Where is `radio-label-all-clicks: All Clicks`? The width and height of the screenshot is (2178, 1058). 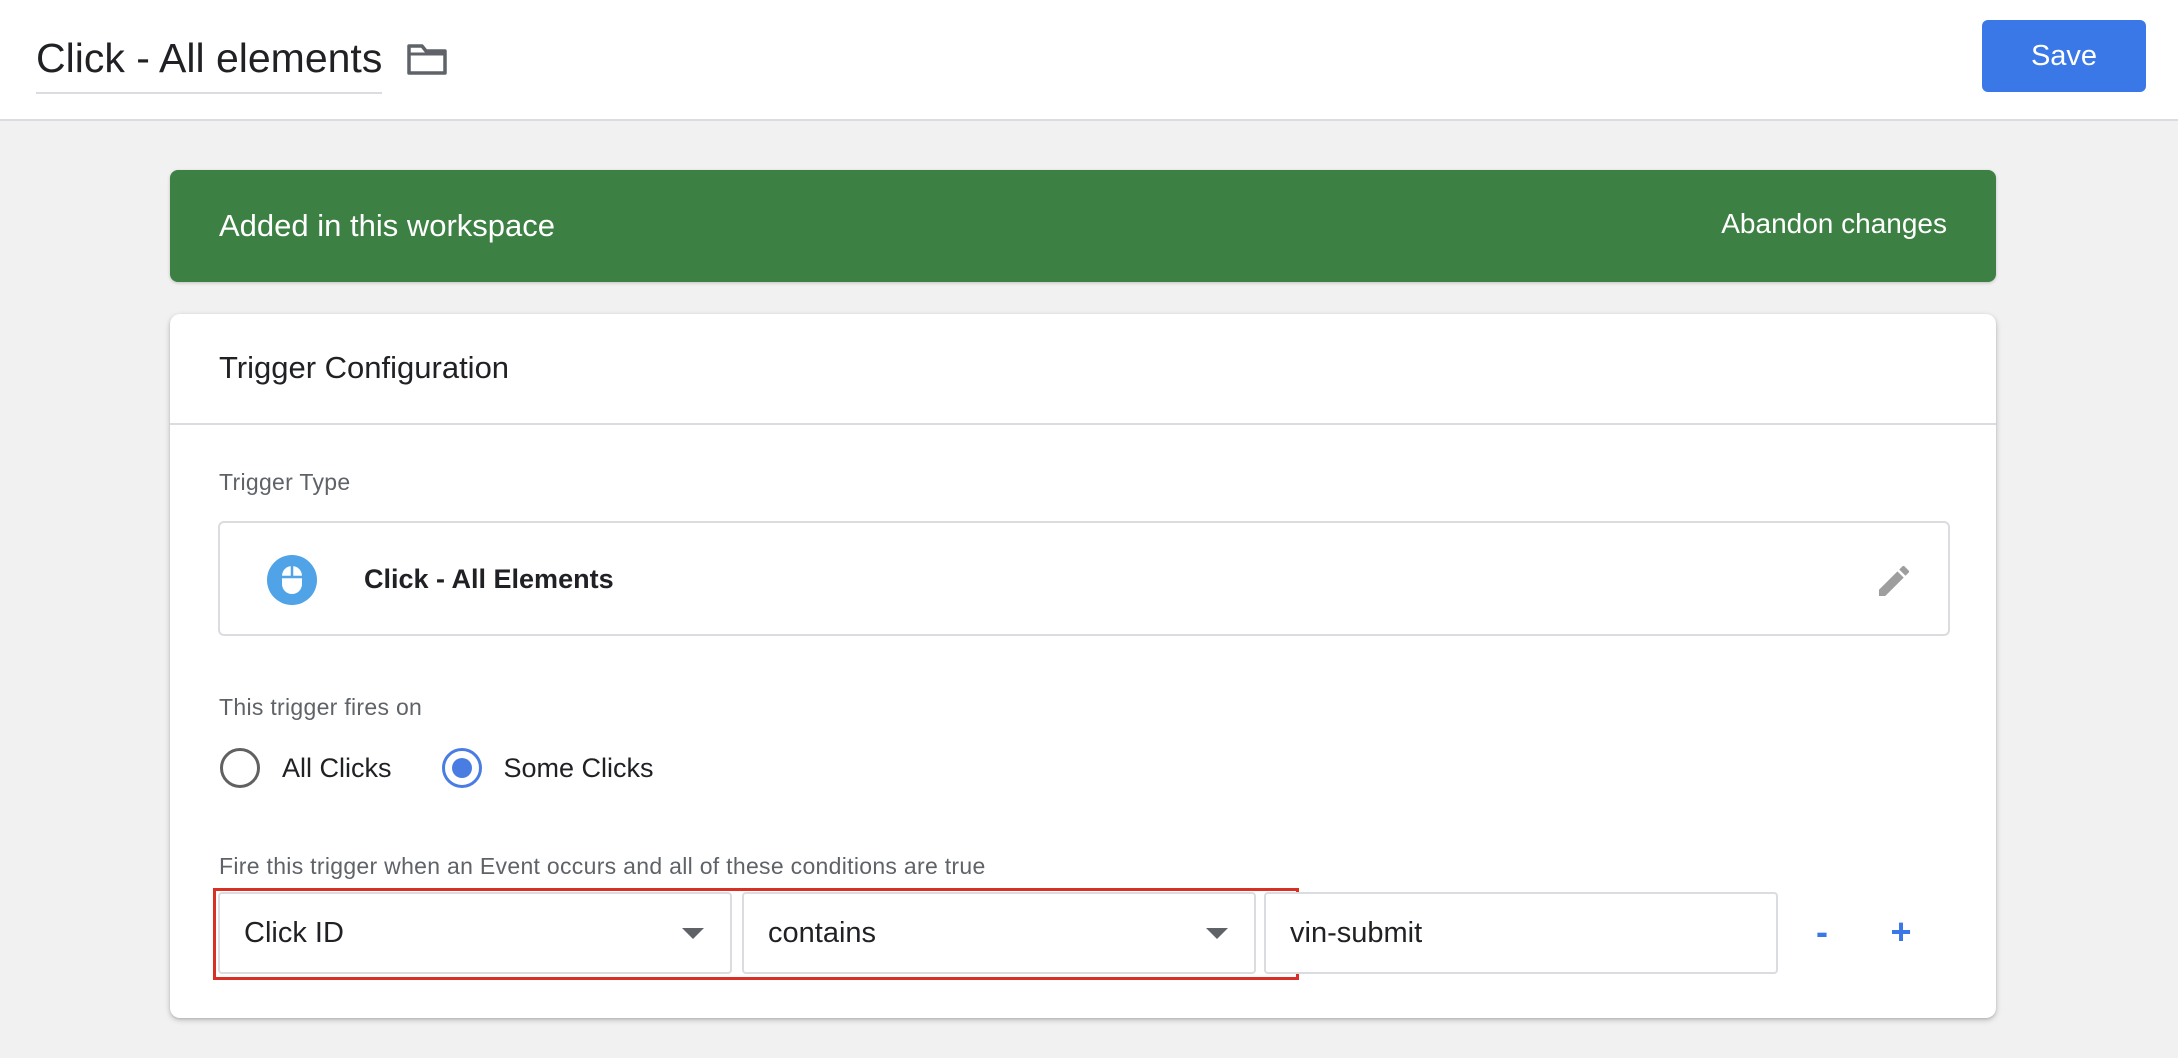 radio-label-all-clicks: All Clicks is located at coordinates (337, 767).